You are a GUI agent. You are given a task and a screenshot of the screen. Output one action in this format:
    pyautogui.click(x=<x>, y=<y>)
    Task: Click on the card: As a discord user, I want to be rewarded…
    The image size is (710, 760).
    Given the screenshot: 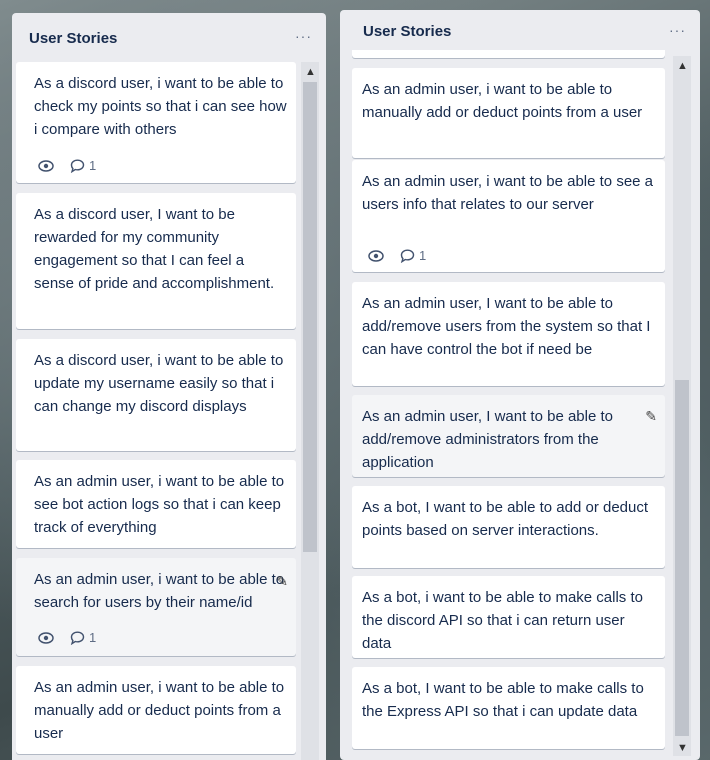 What is the action you would take?
    pyautogui.click(x=156, y=261)
    